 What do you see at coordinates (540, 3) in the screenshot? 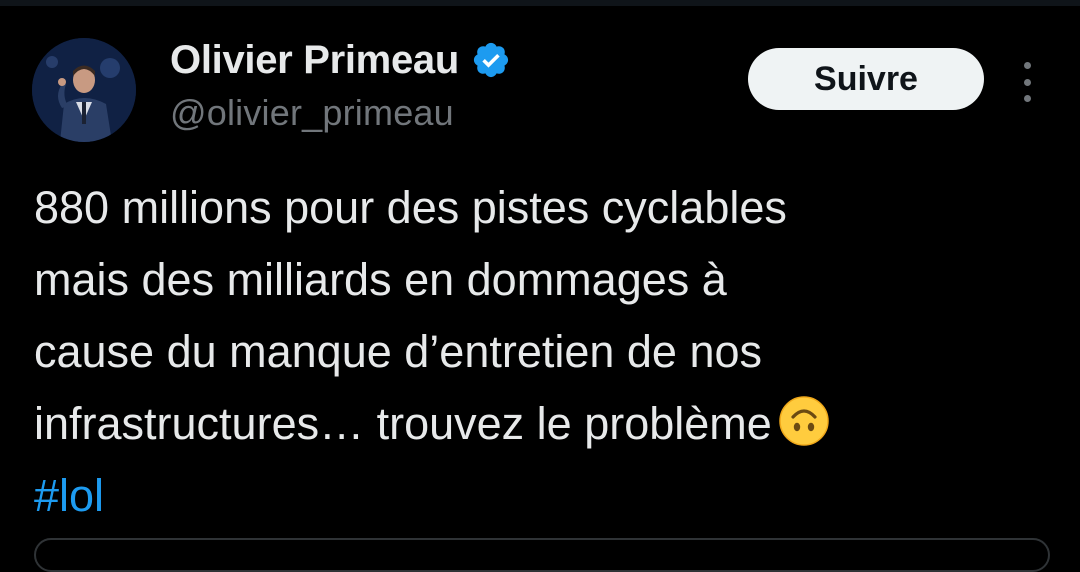
I see `top-divider` at bounding box center [540, 3].